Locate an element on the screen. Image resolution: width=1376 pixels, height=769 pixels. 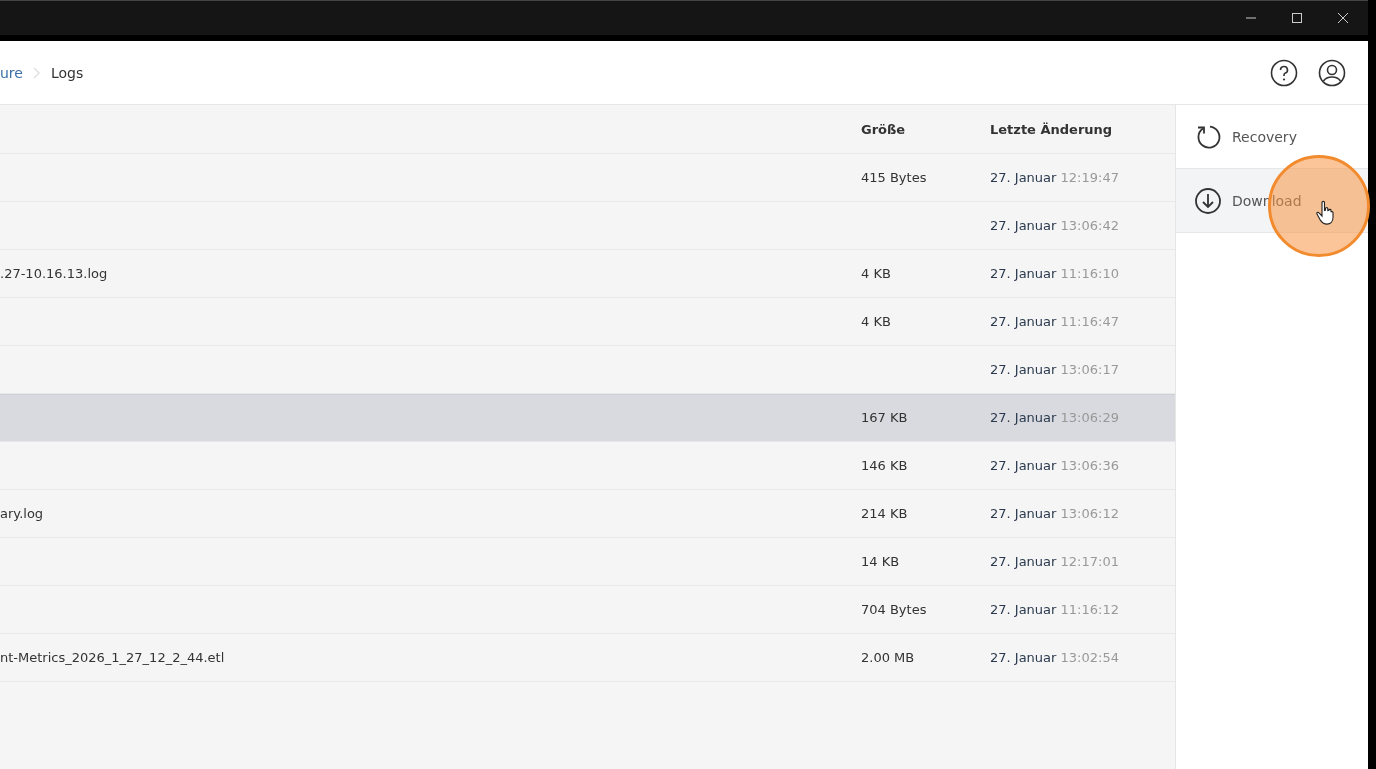
table-row: nt-Metrics_2026_1_27_12_2_44.etl 2.00 MB 27. Januar 13:02:54 is located at coordinates (587, 658).